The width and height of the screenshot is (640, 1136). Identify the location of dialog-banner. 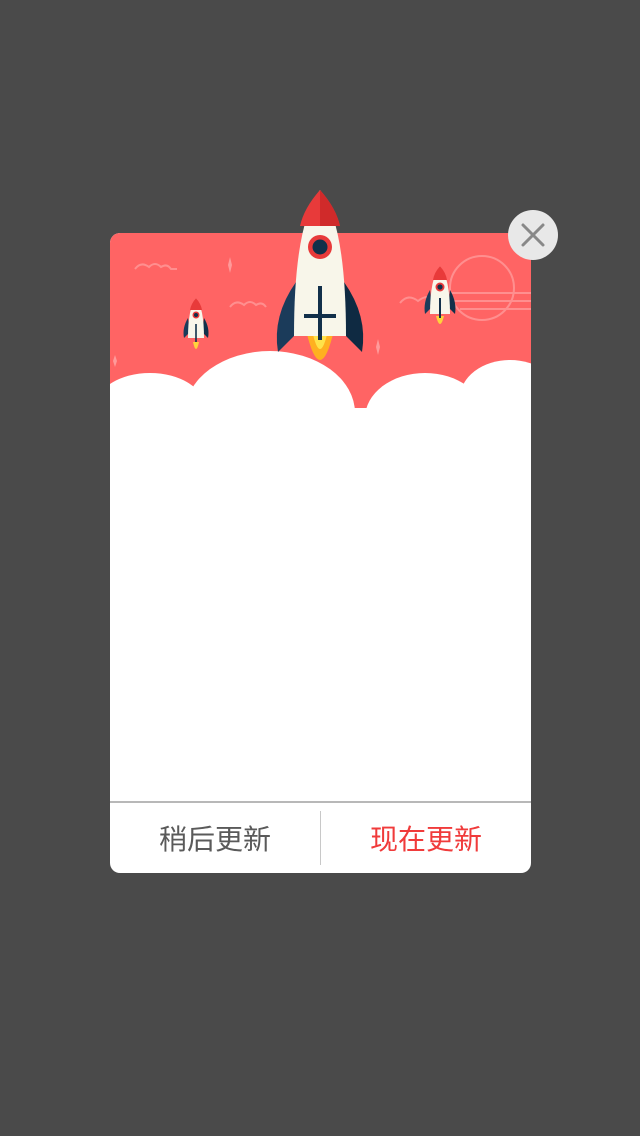
(320, 333).